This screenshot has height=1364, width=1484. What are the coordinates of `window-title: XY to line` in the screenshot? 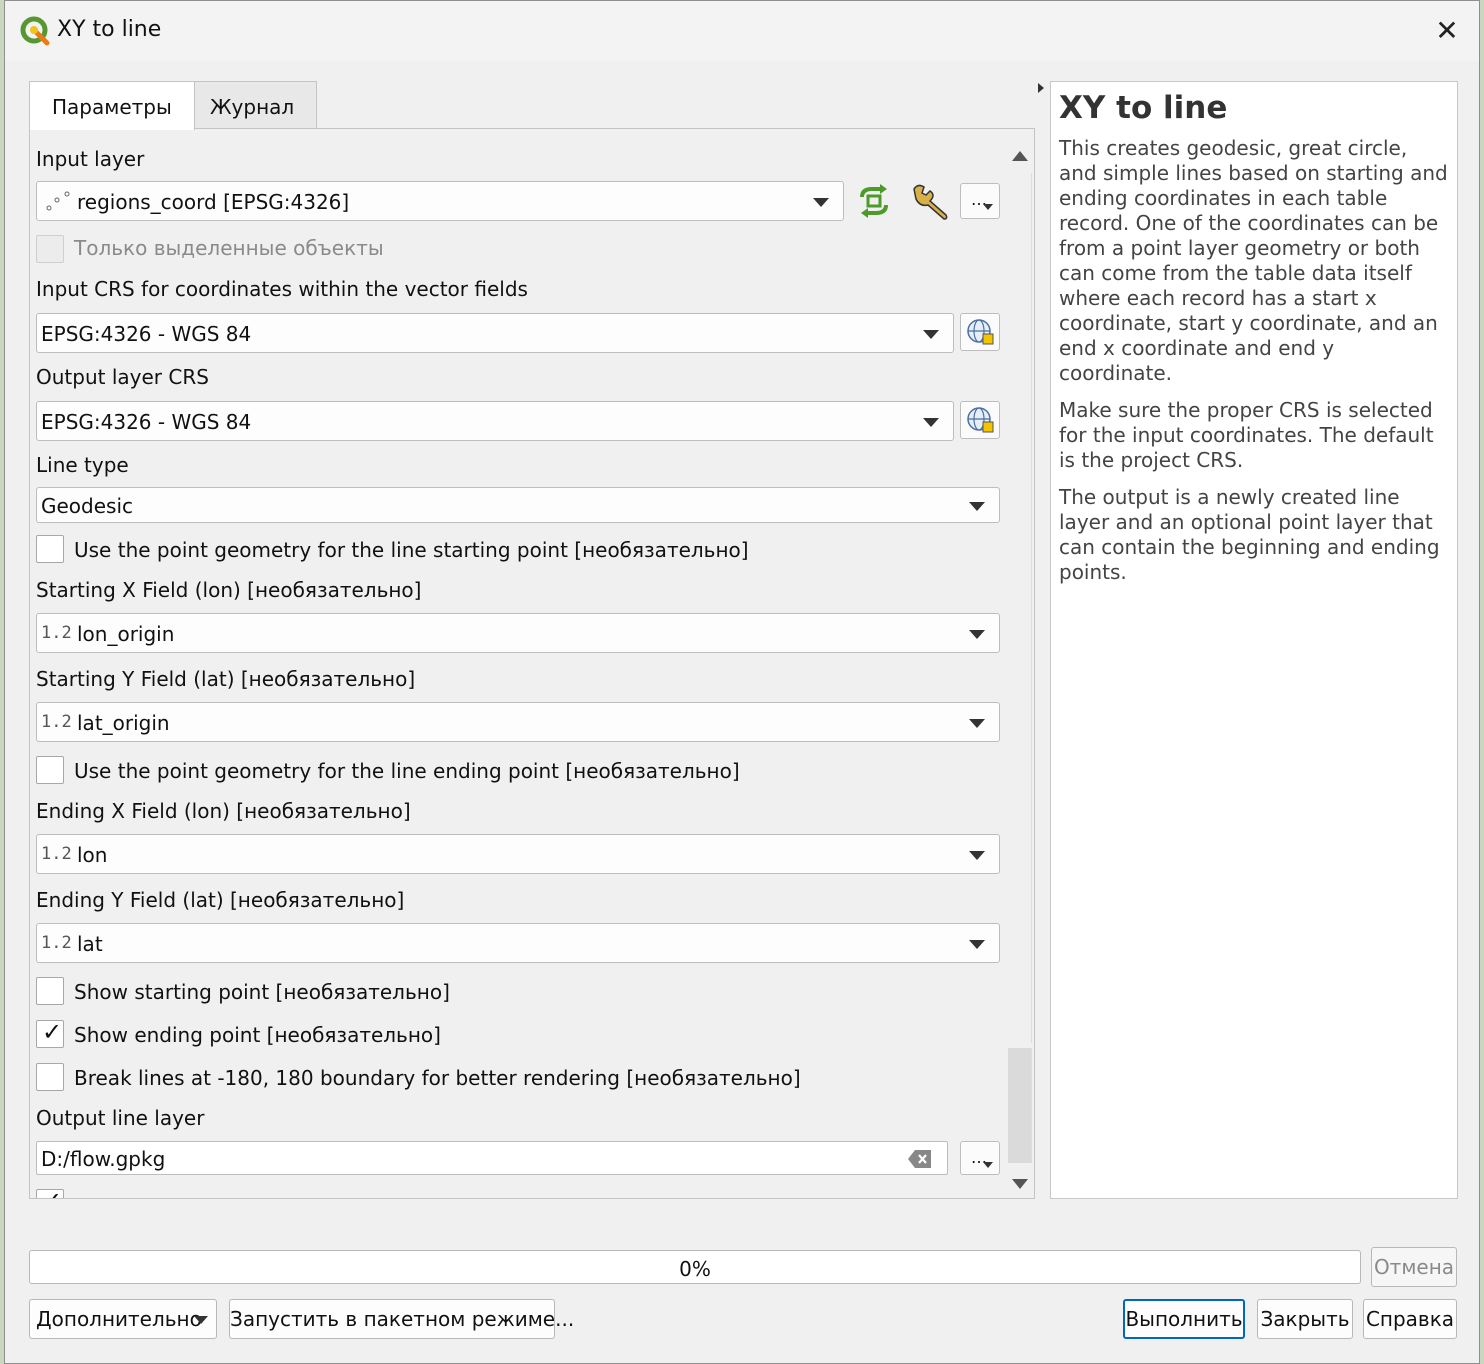 It's located at (109, 29).